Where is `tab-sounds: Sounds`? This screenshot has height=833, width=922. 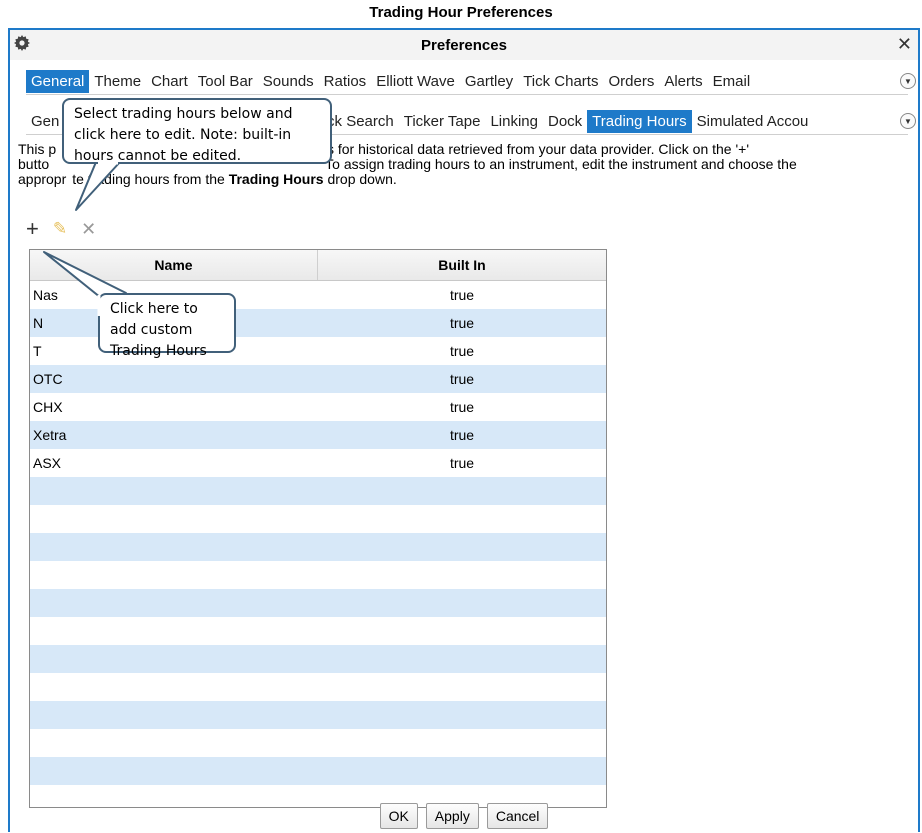
tab-sounds: Sounds is located at coordinates (288, 81).